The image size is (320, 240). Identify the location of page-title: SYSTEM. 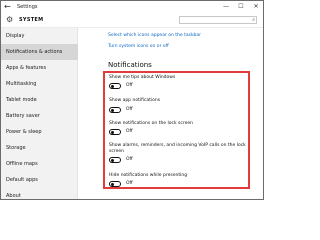
(31, 20).